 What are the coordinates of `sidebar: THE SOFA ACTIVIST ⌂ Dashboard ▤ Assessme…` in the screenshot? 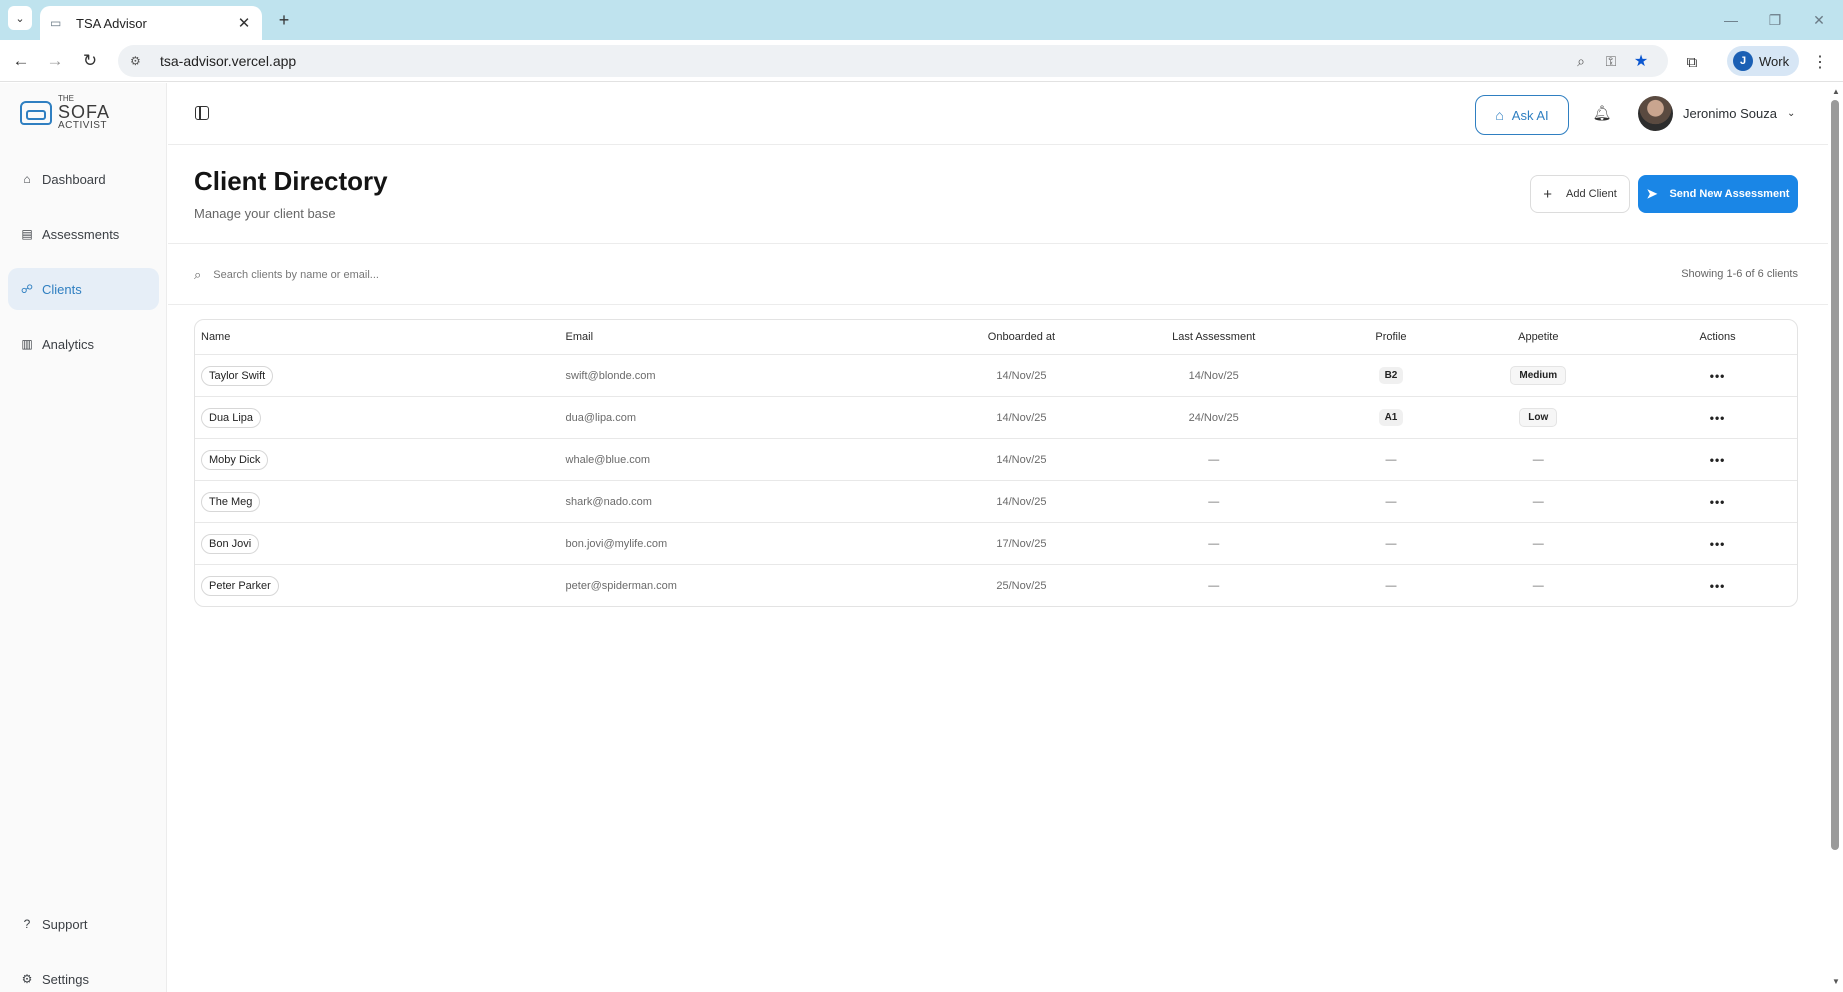 It's located at (83, 537).